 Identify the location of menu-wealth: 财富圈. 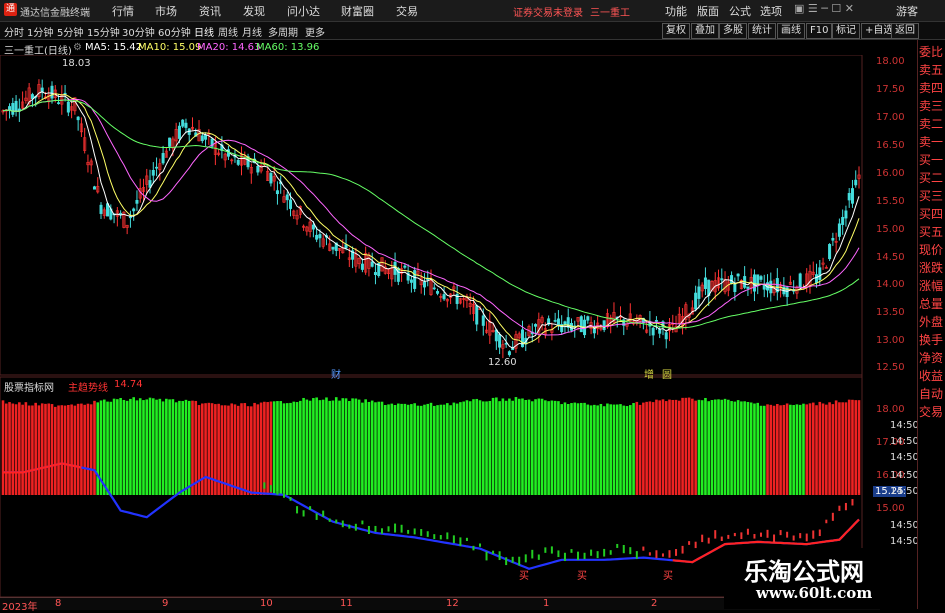
(357, 11).